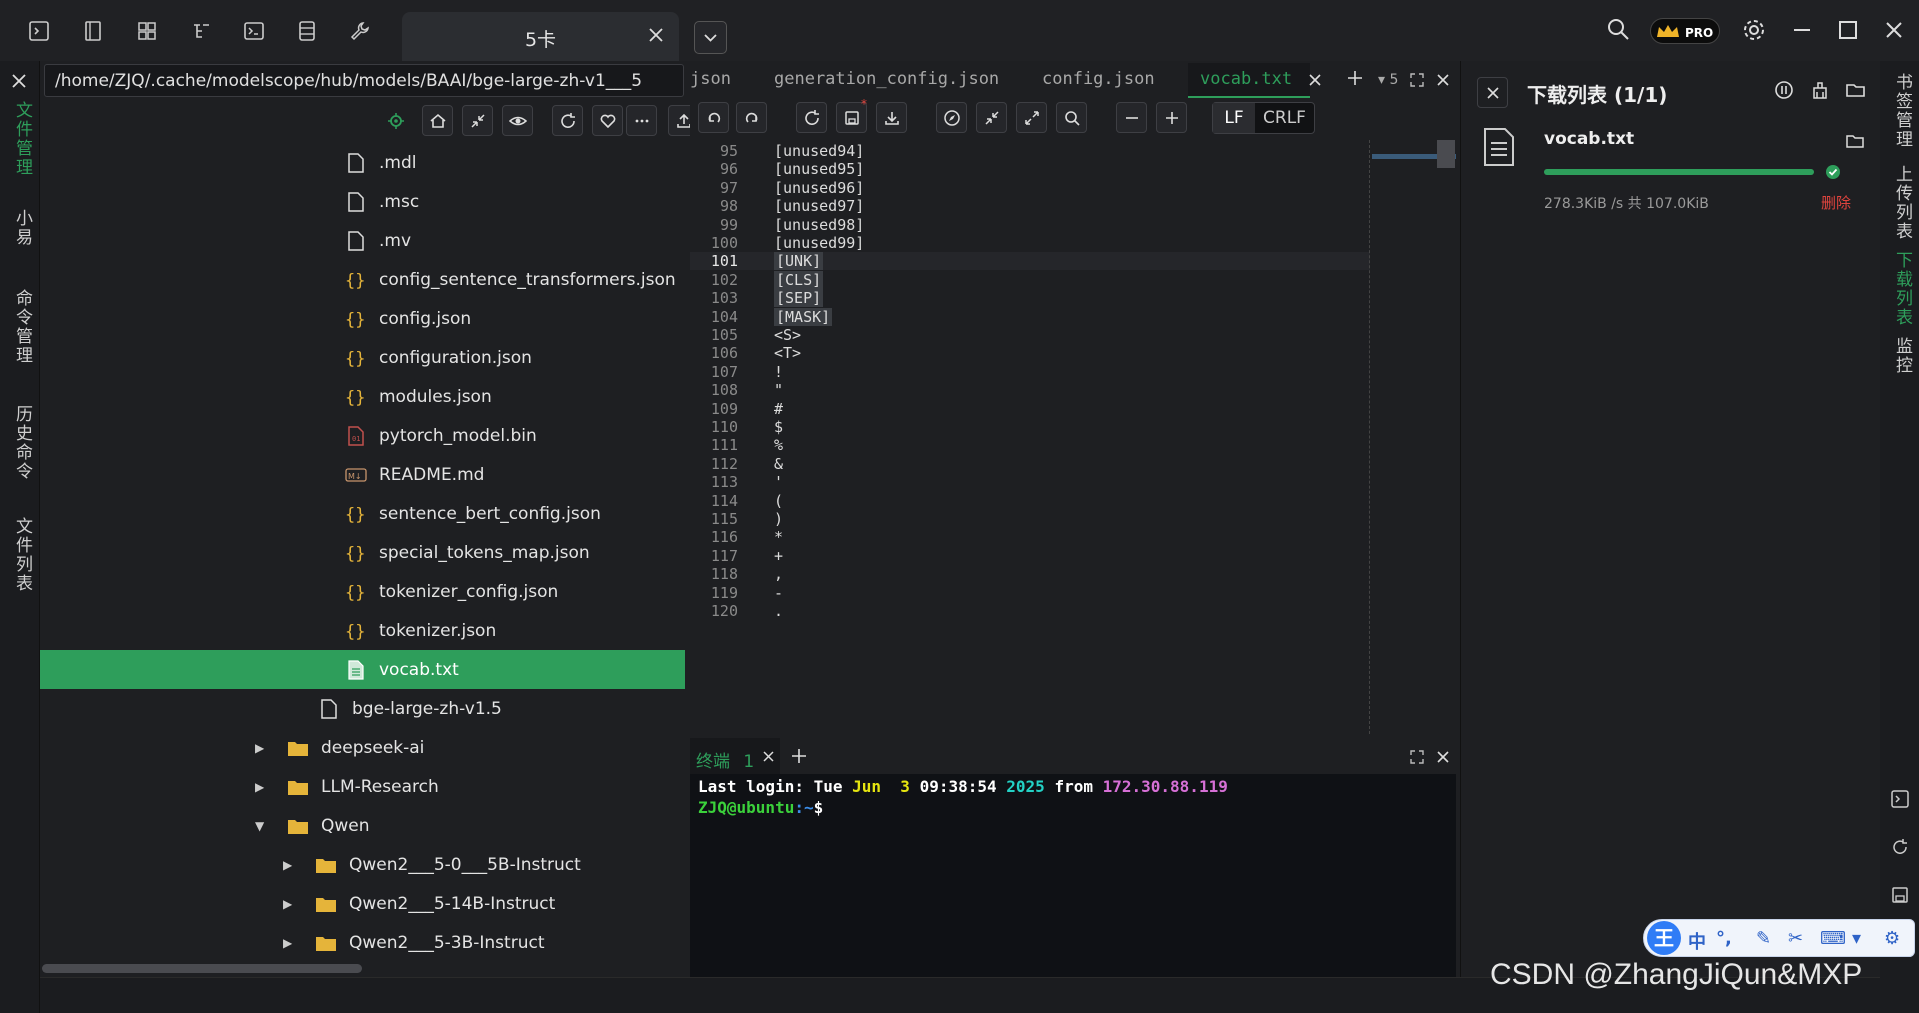  I want to click on terminal-icon, so click(40, 32).